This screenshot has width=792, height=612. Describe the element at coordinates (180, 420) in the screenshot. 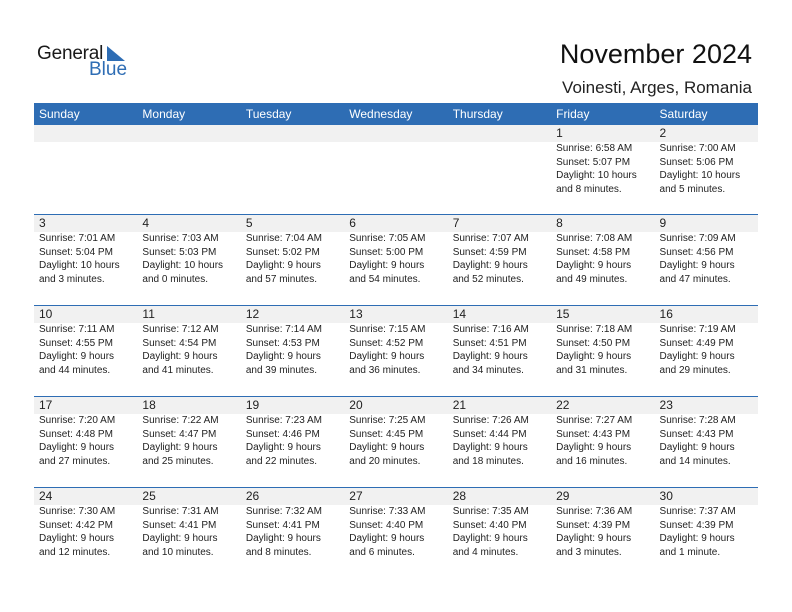

I see `sunrise-text: Sunrise: 7:22 AM` at that location.